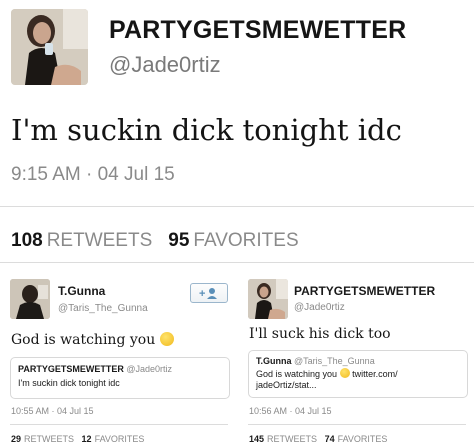 This screenshot has width=474, height=448. What do you see at coordinates (297, 374) in the screenshot?
I see `quoted-text-content: God is watching you` at bounding box center [297, 374].